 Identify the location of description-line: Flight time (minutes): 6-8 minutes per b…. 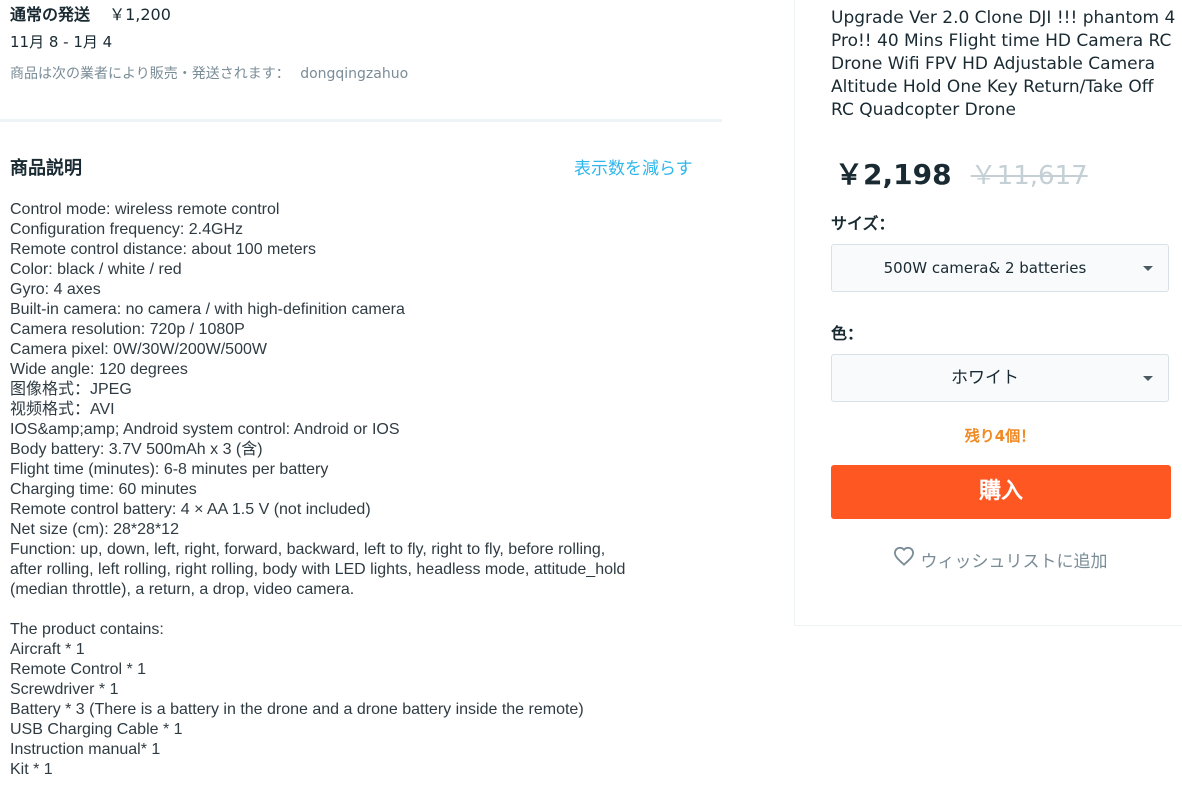
(169, 469).